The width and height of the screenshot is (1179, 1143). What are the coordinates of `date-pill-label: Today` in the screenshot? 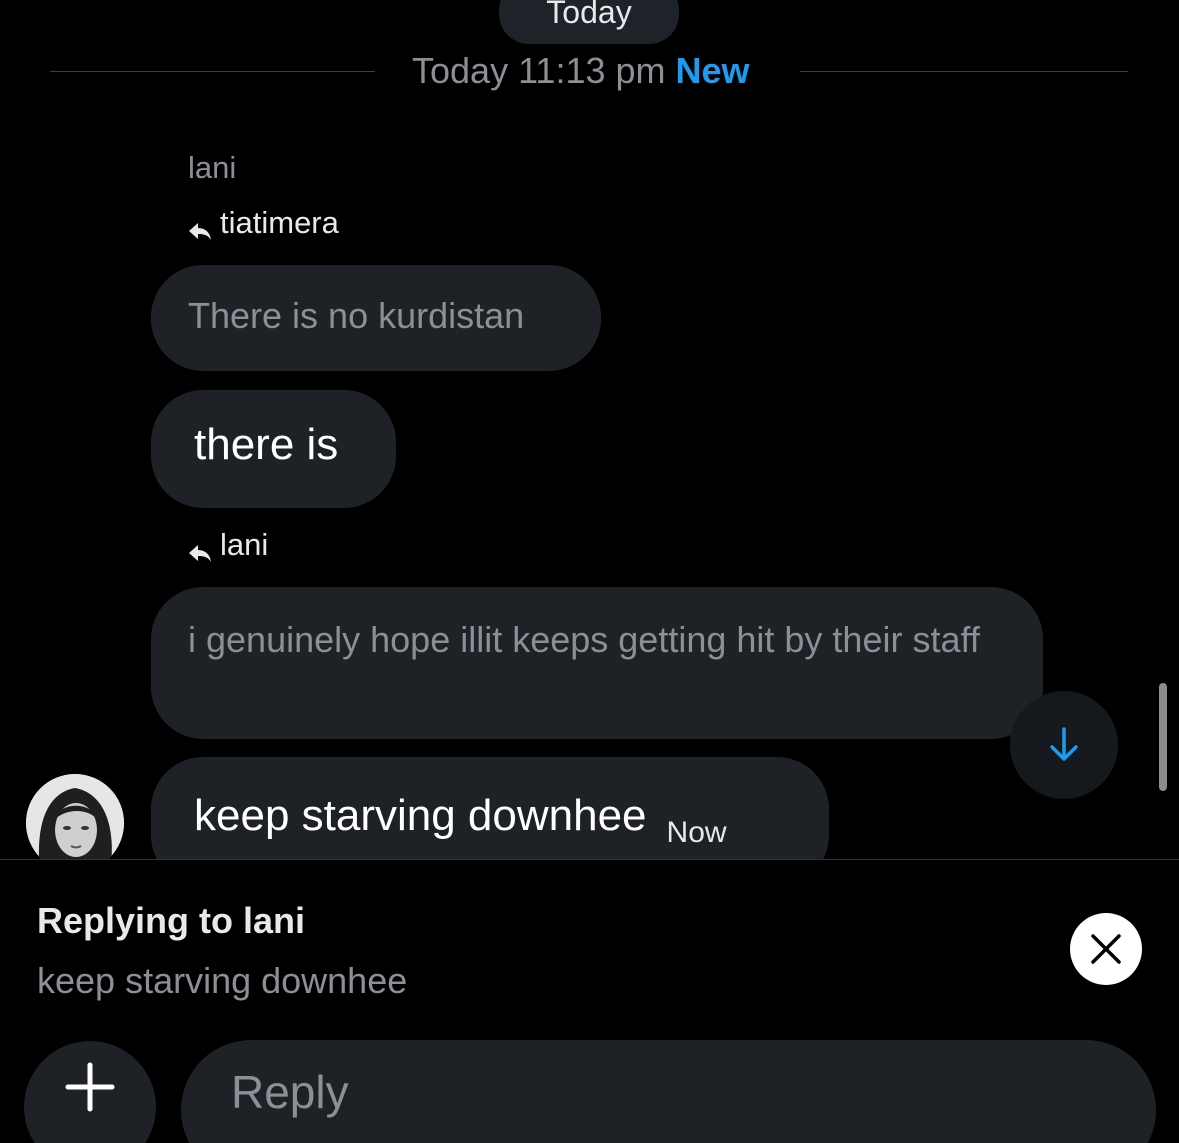 It's located at (589, 15).